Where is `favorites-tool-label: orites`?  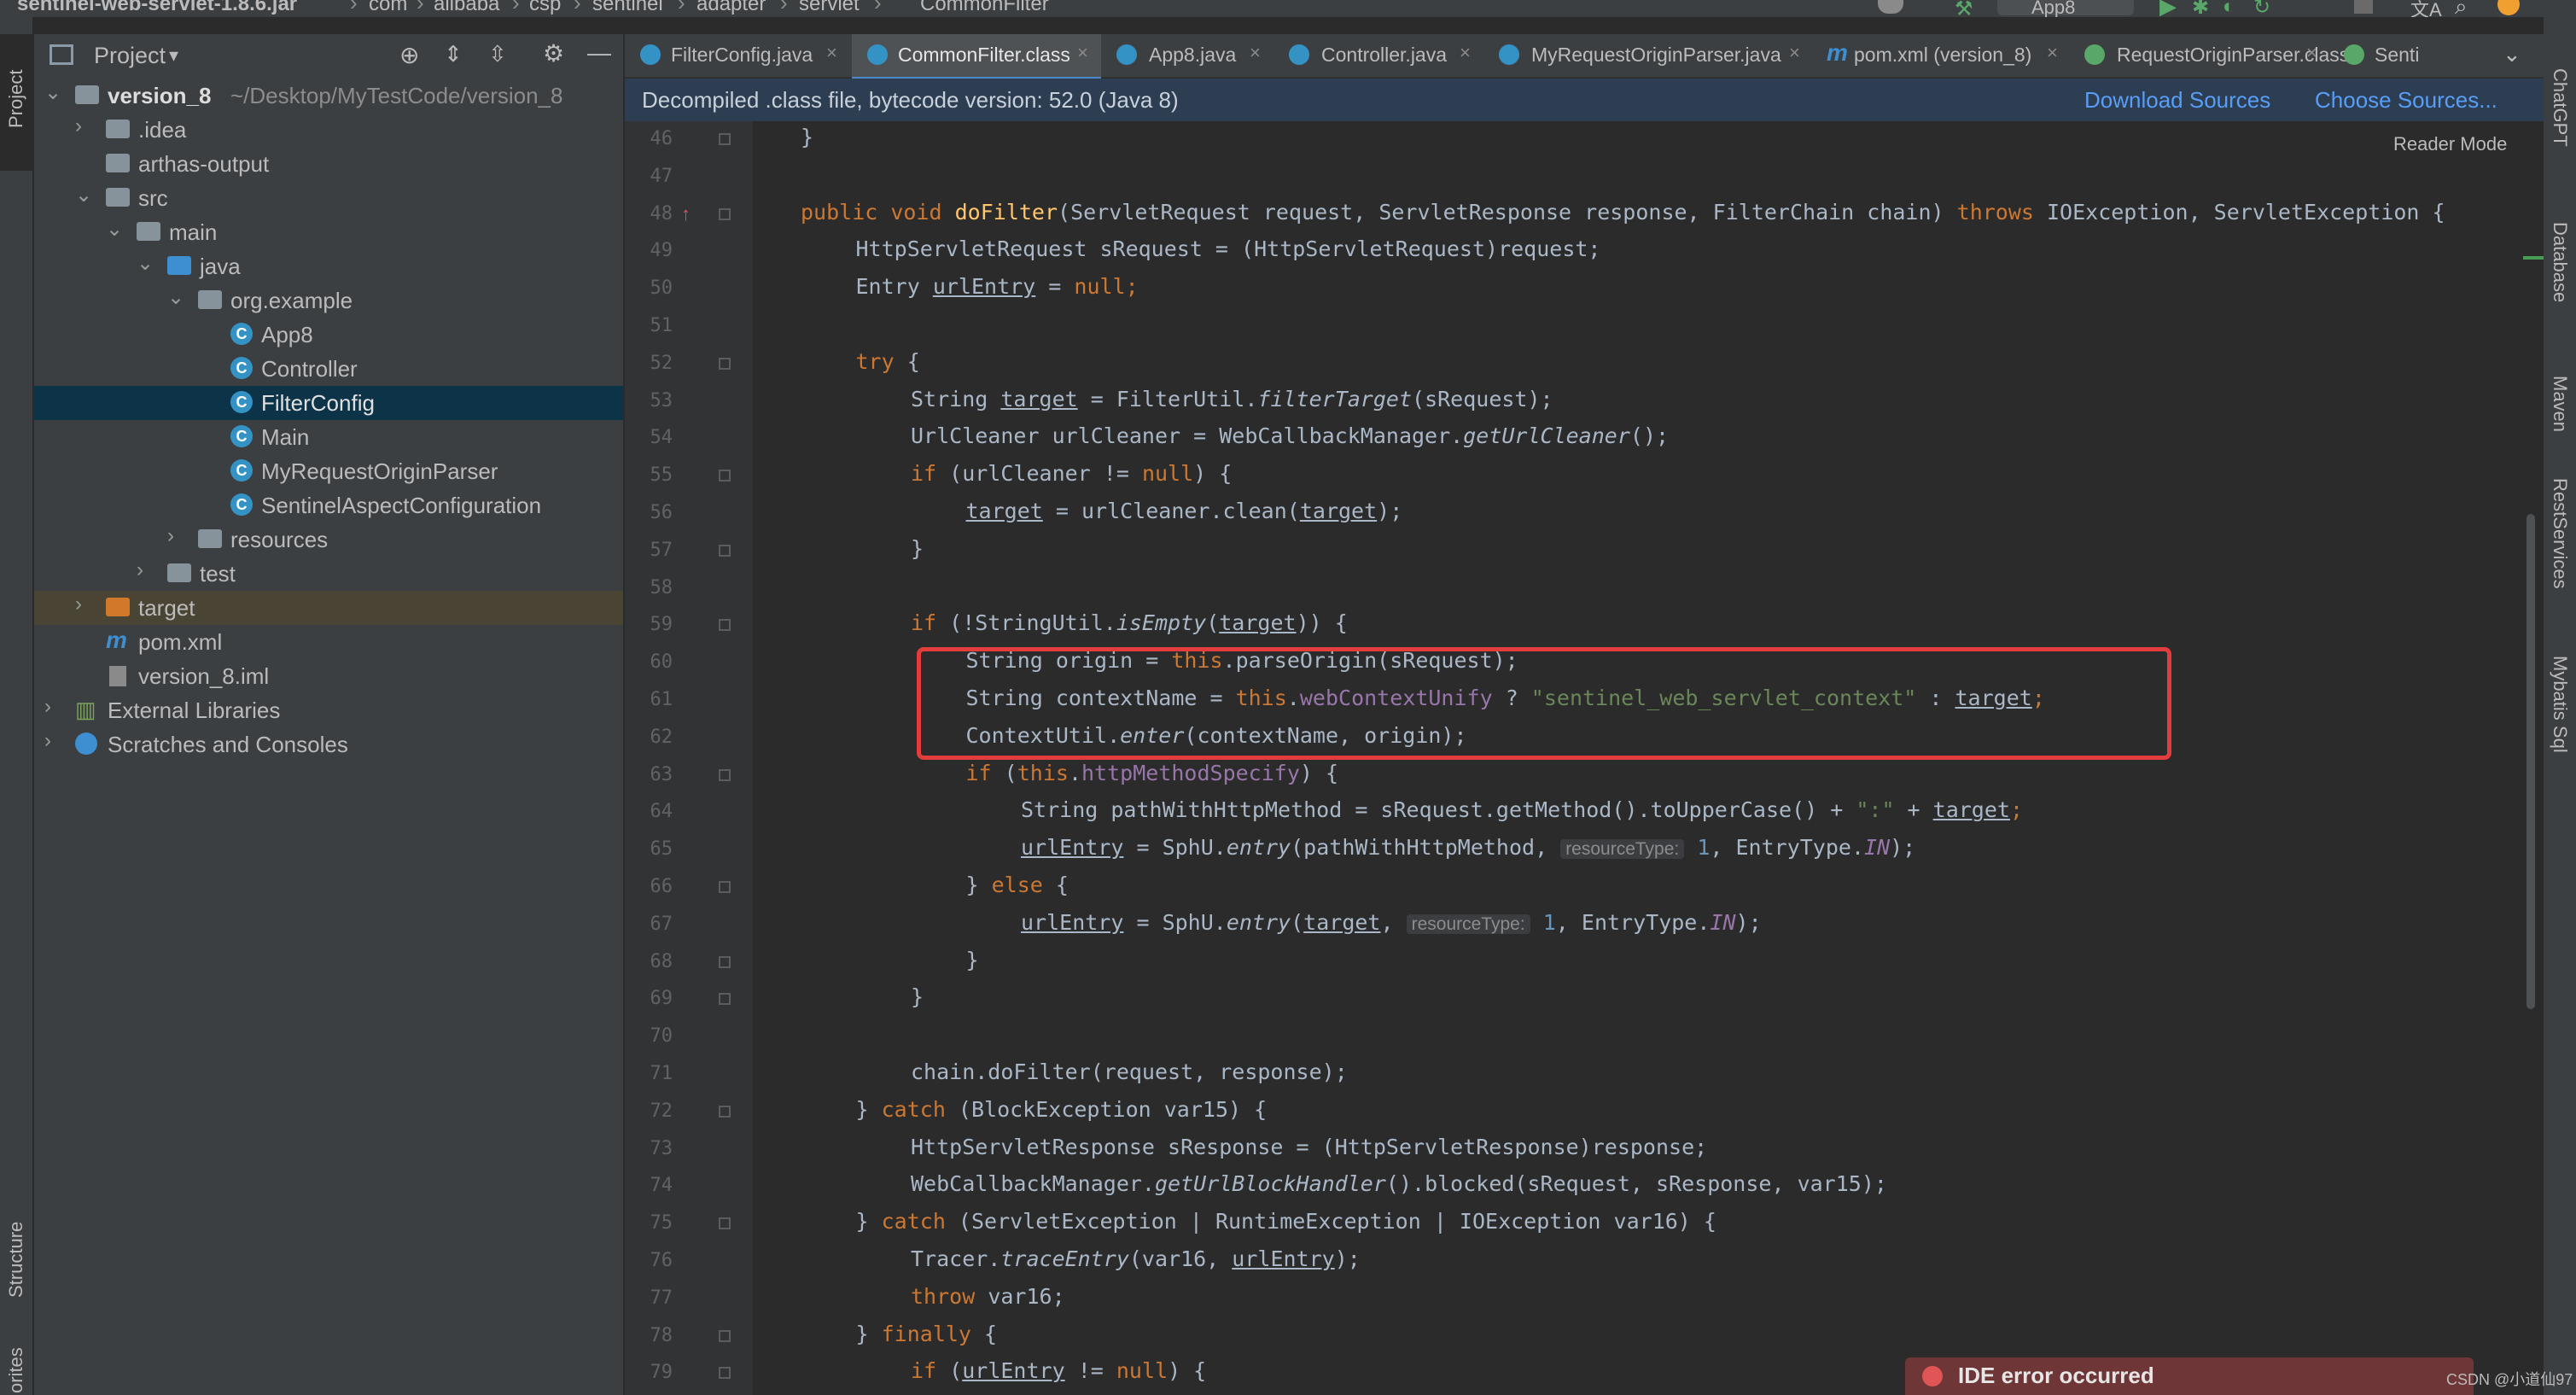 favorites-tool-label: orites is located at coordinates (16, 1370).